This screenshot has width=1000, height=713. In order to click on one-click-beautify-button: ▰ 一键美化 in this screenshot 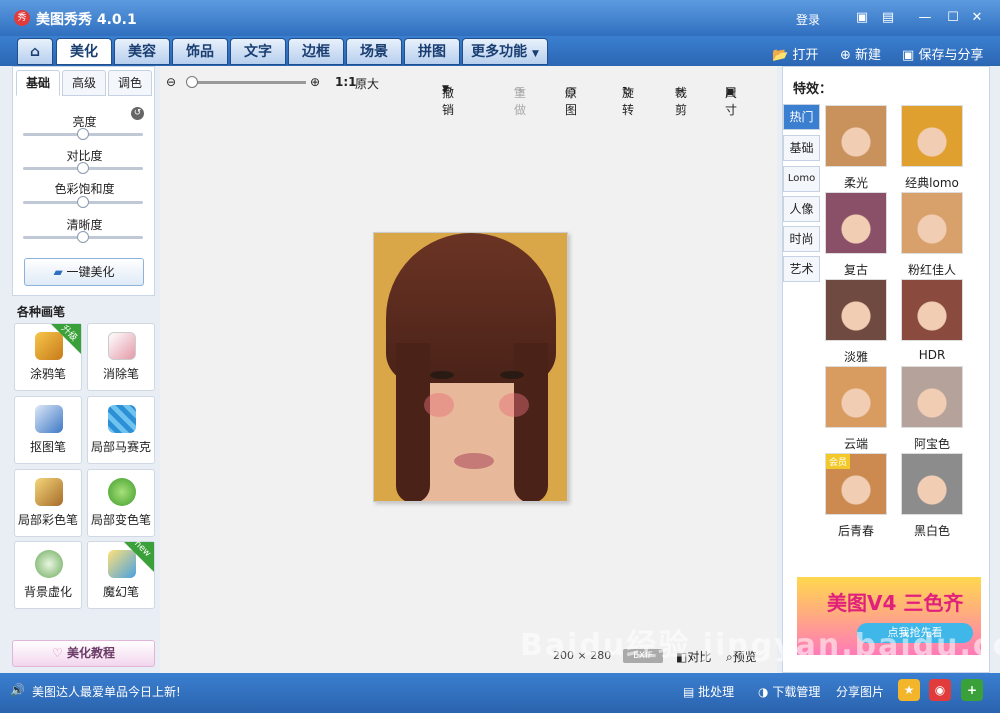, I will do `click(84, 272)`.